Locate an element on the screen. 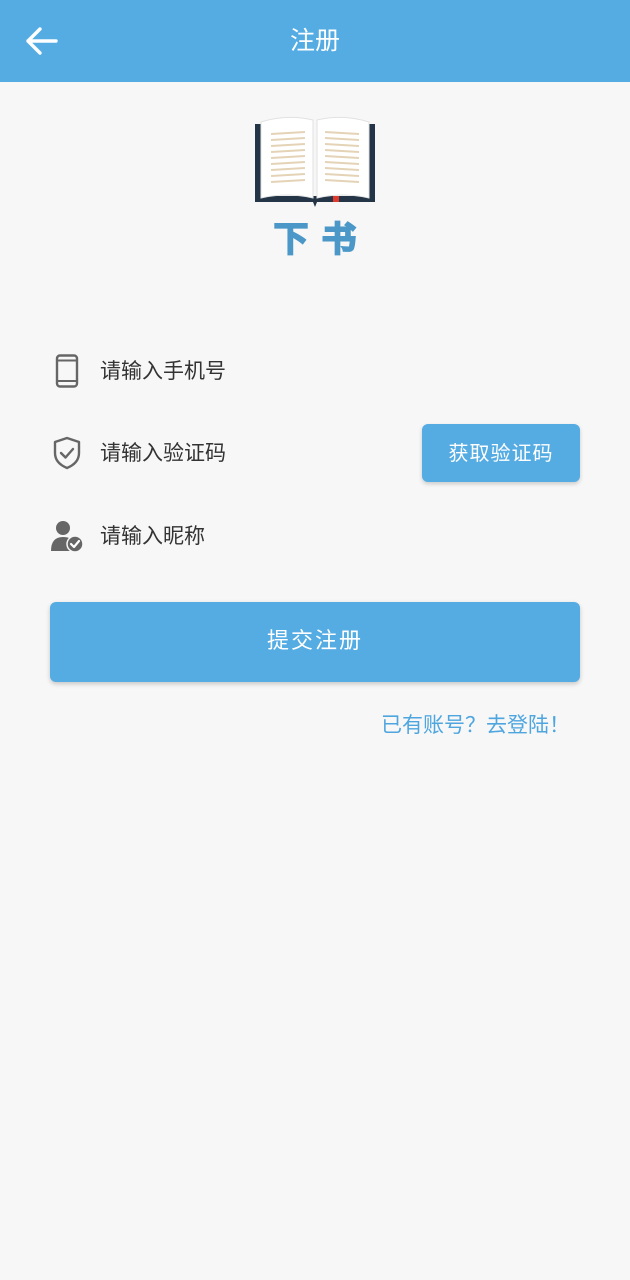 The width and height of the screenshot is (630, 1280). go-login-link: 已有账号？去登陆！ is located at coordinates (475, 725).